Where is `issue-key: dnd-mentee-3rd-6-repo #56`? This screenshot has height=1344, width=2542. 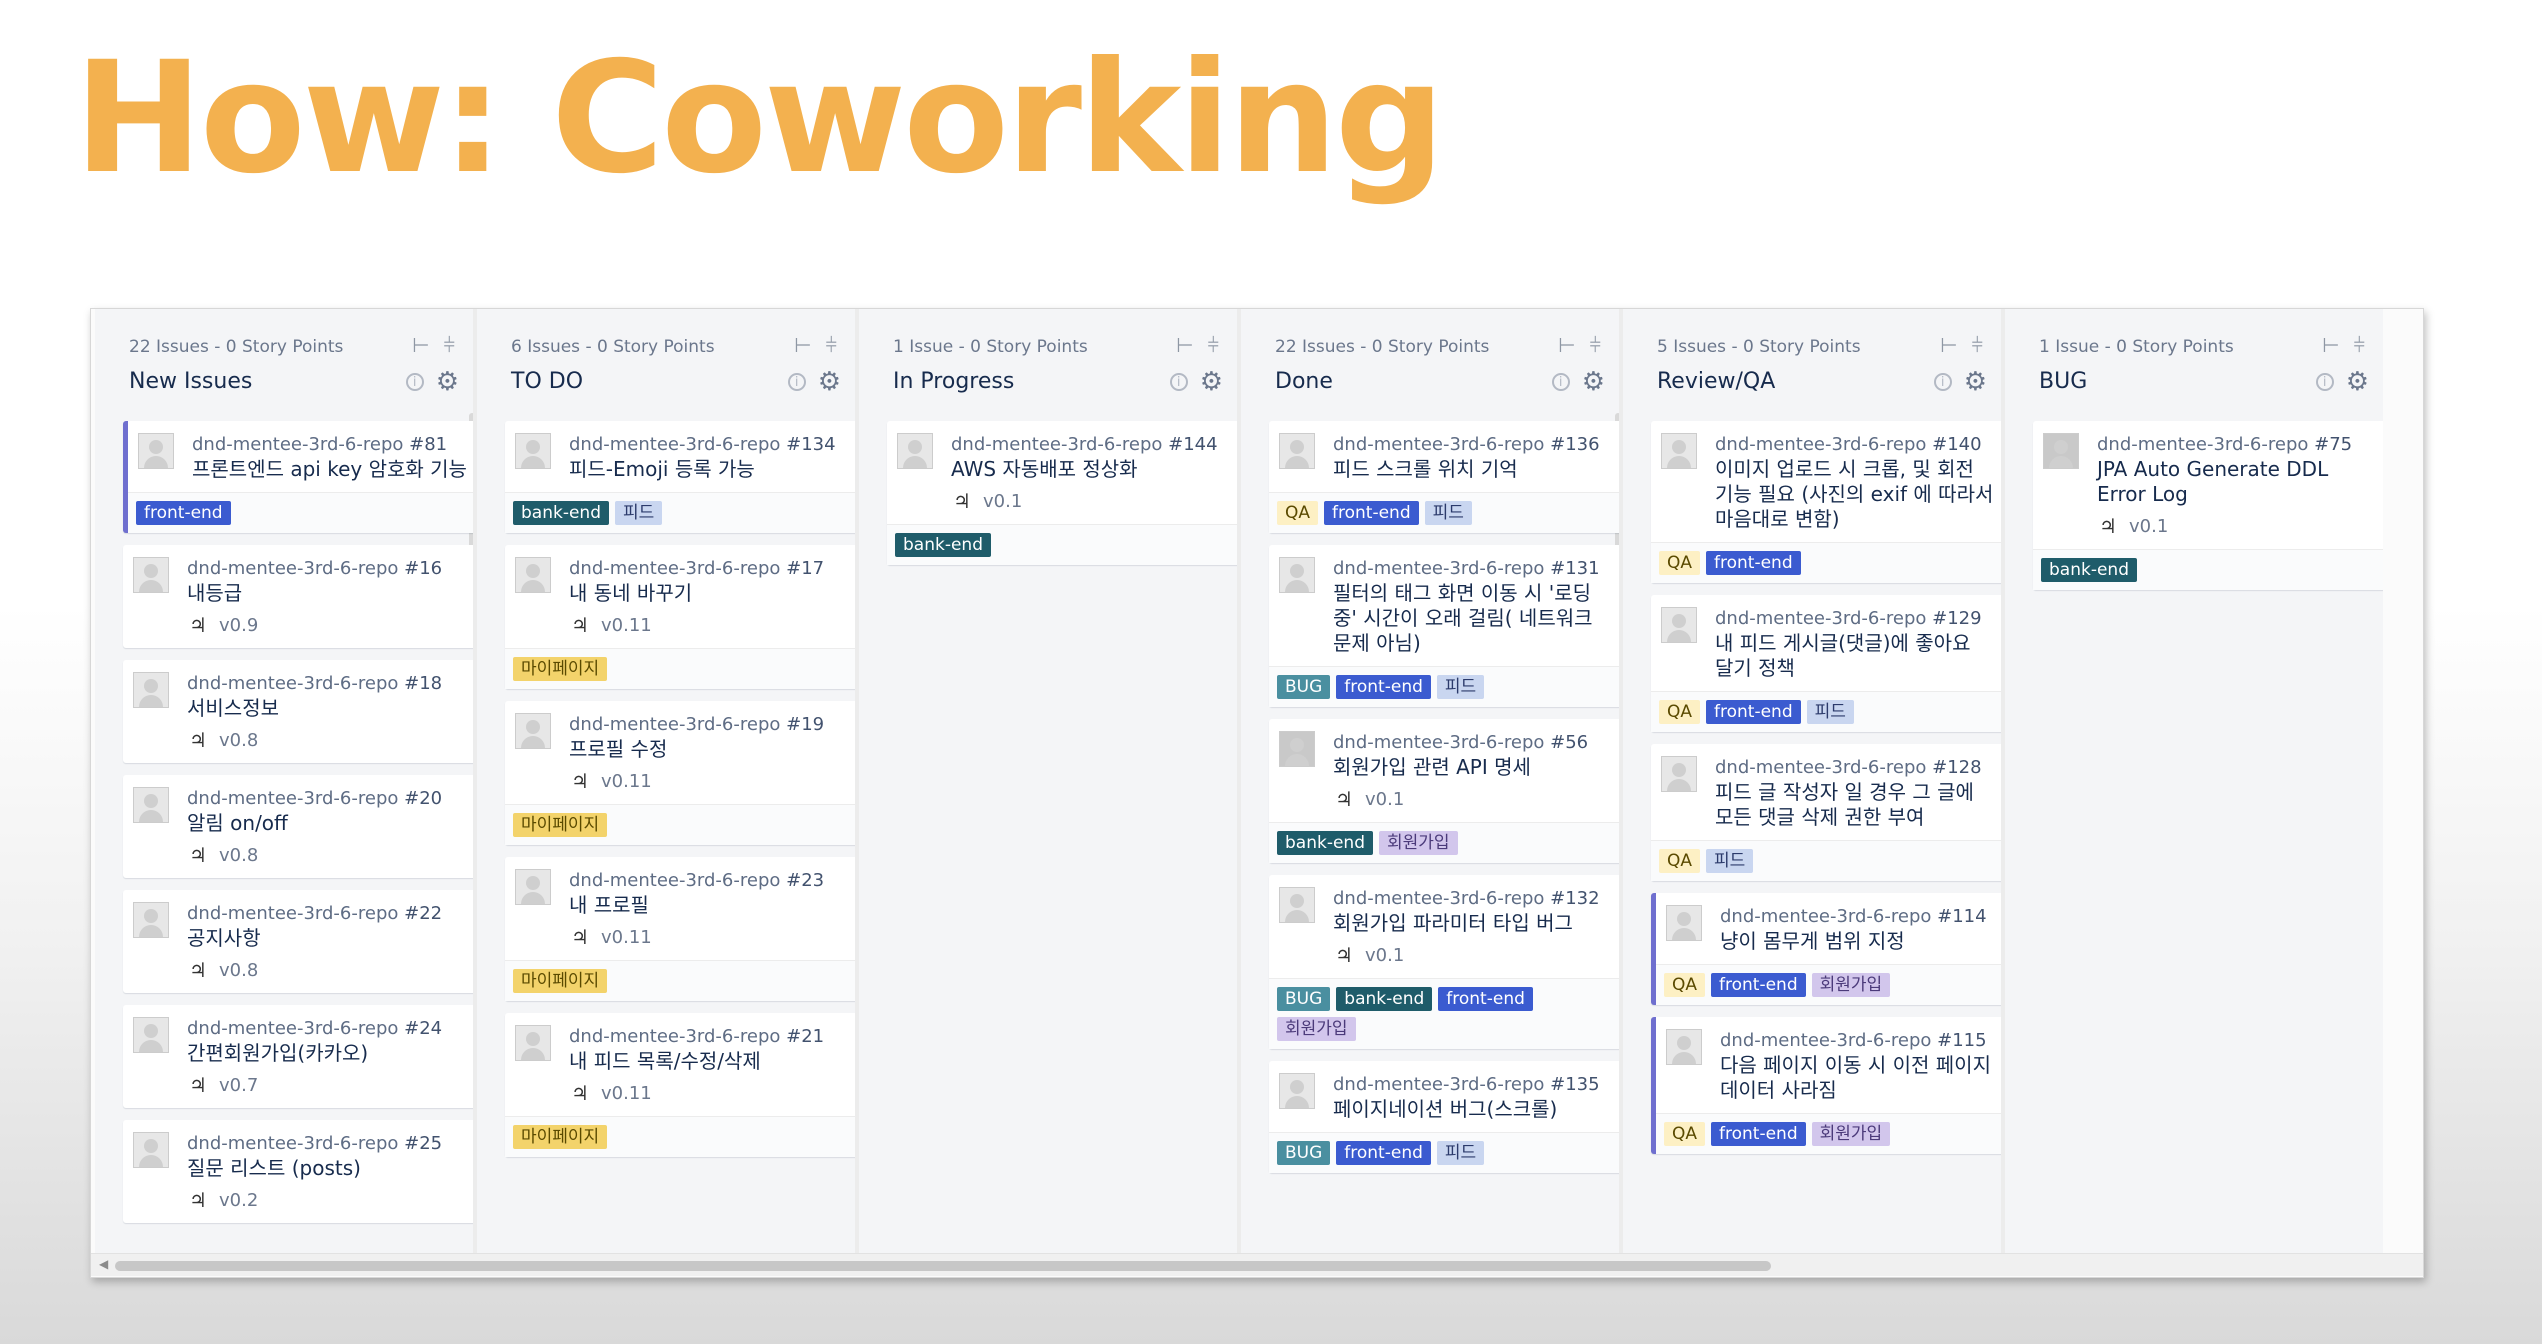 issue-key: dnd-mentee-3rd-6-repo #56 is located at coordinates (1473, 743).